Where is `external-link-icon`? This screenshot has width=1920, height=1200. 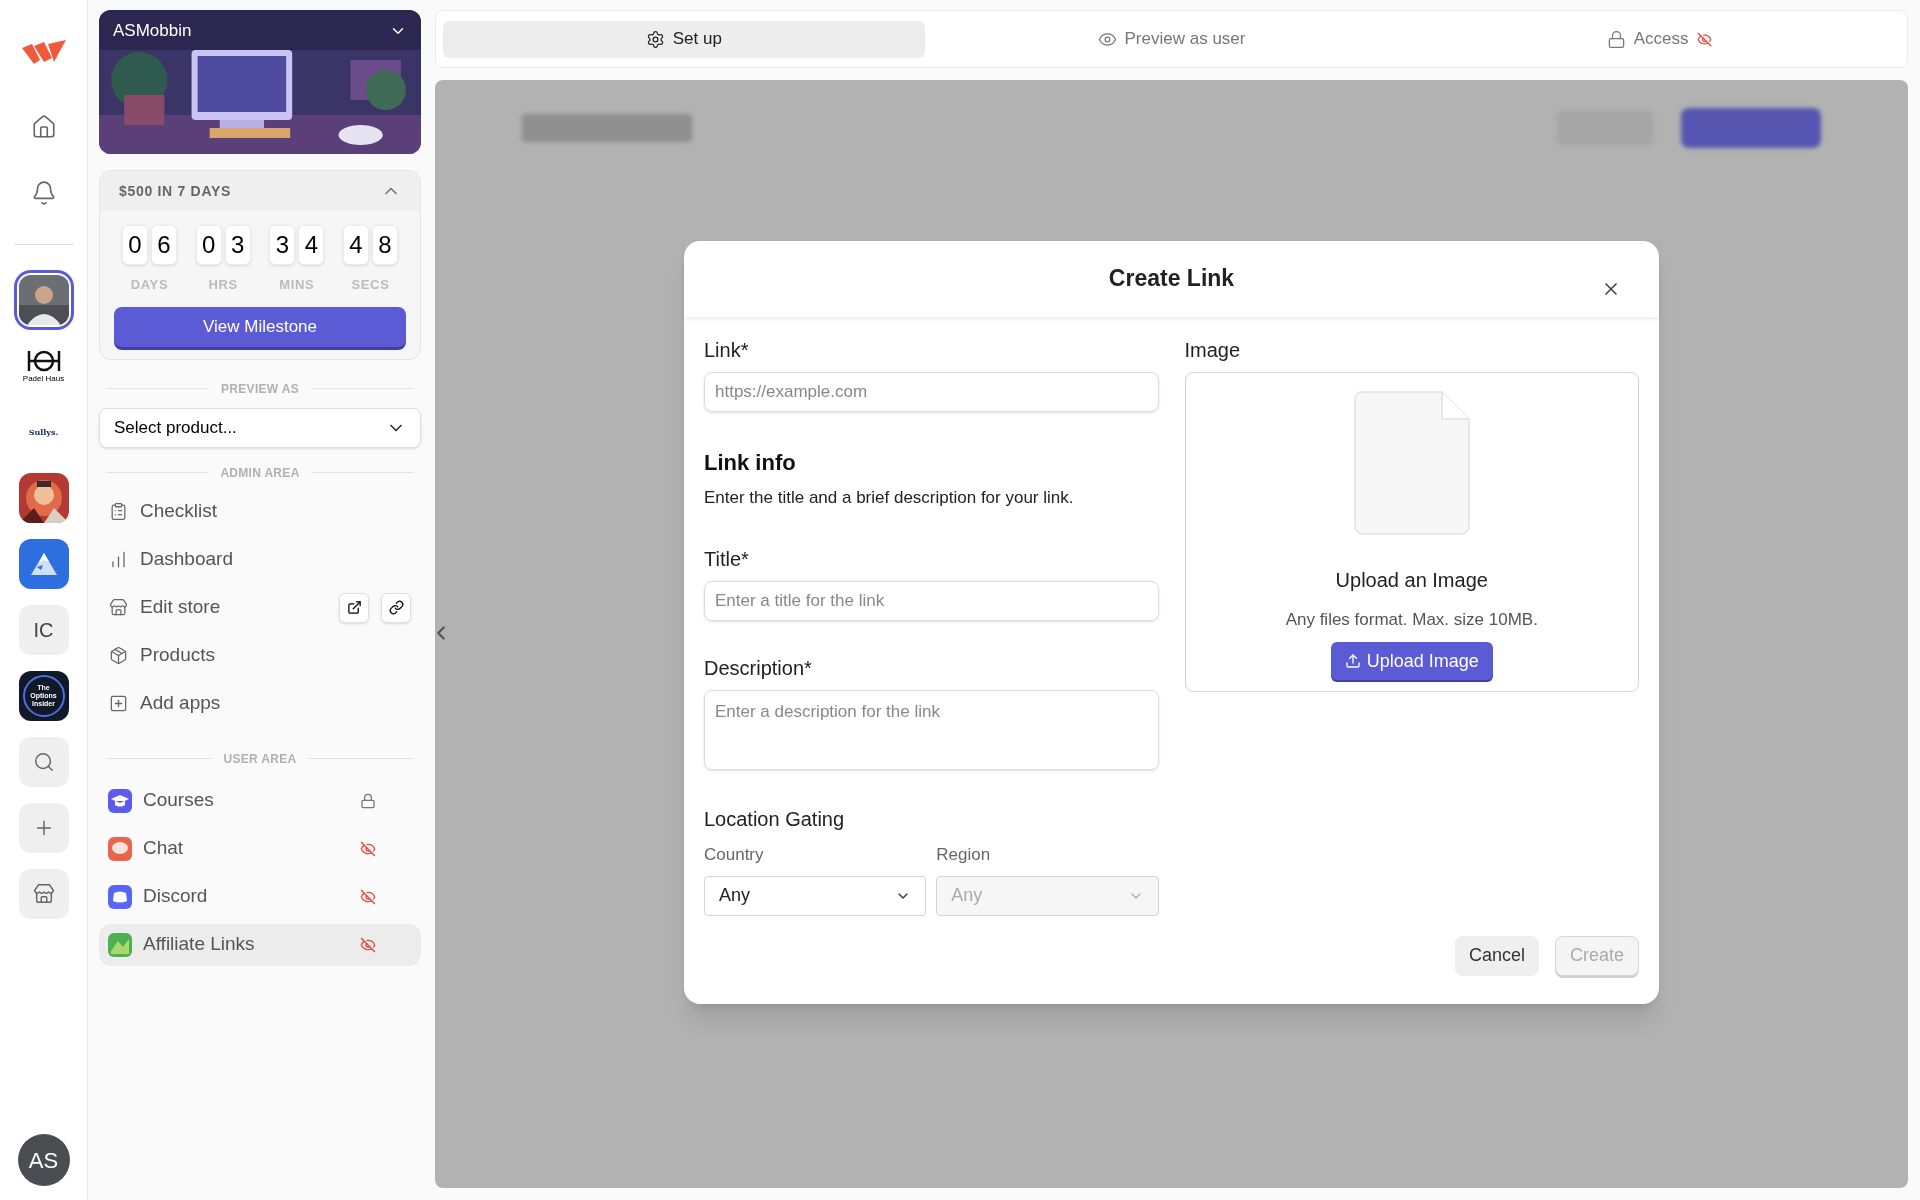 external-link-icon is located at coordinates (354, 607).